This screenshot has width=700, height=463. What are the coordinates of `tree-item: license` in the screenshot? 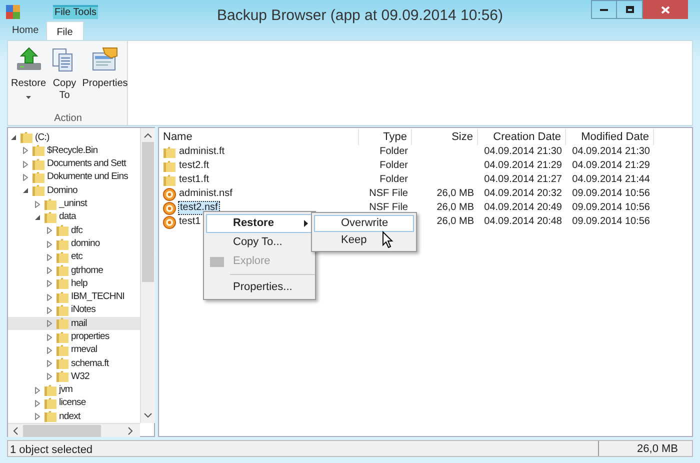 It's located at (74, 403).